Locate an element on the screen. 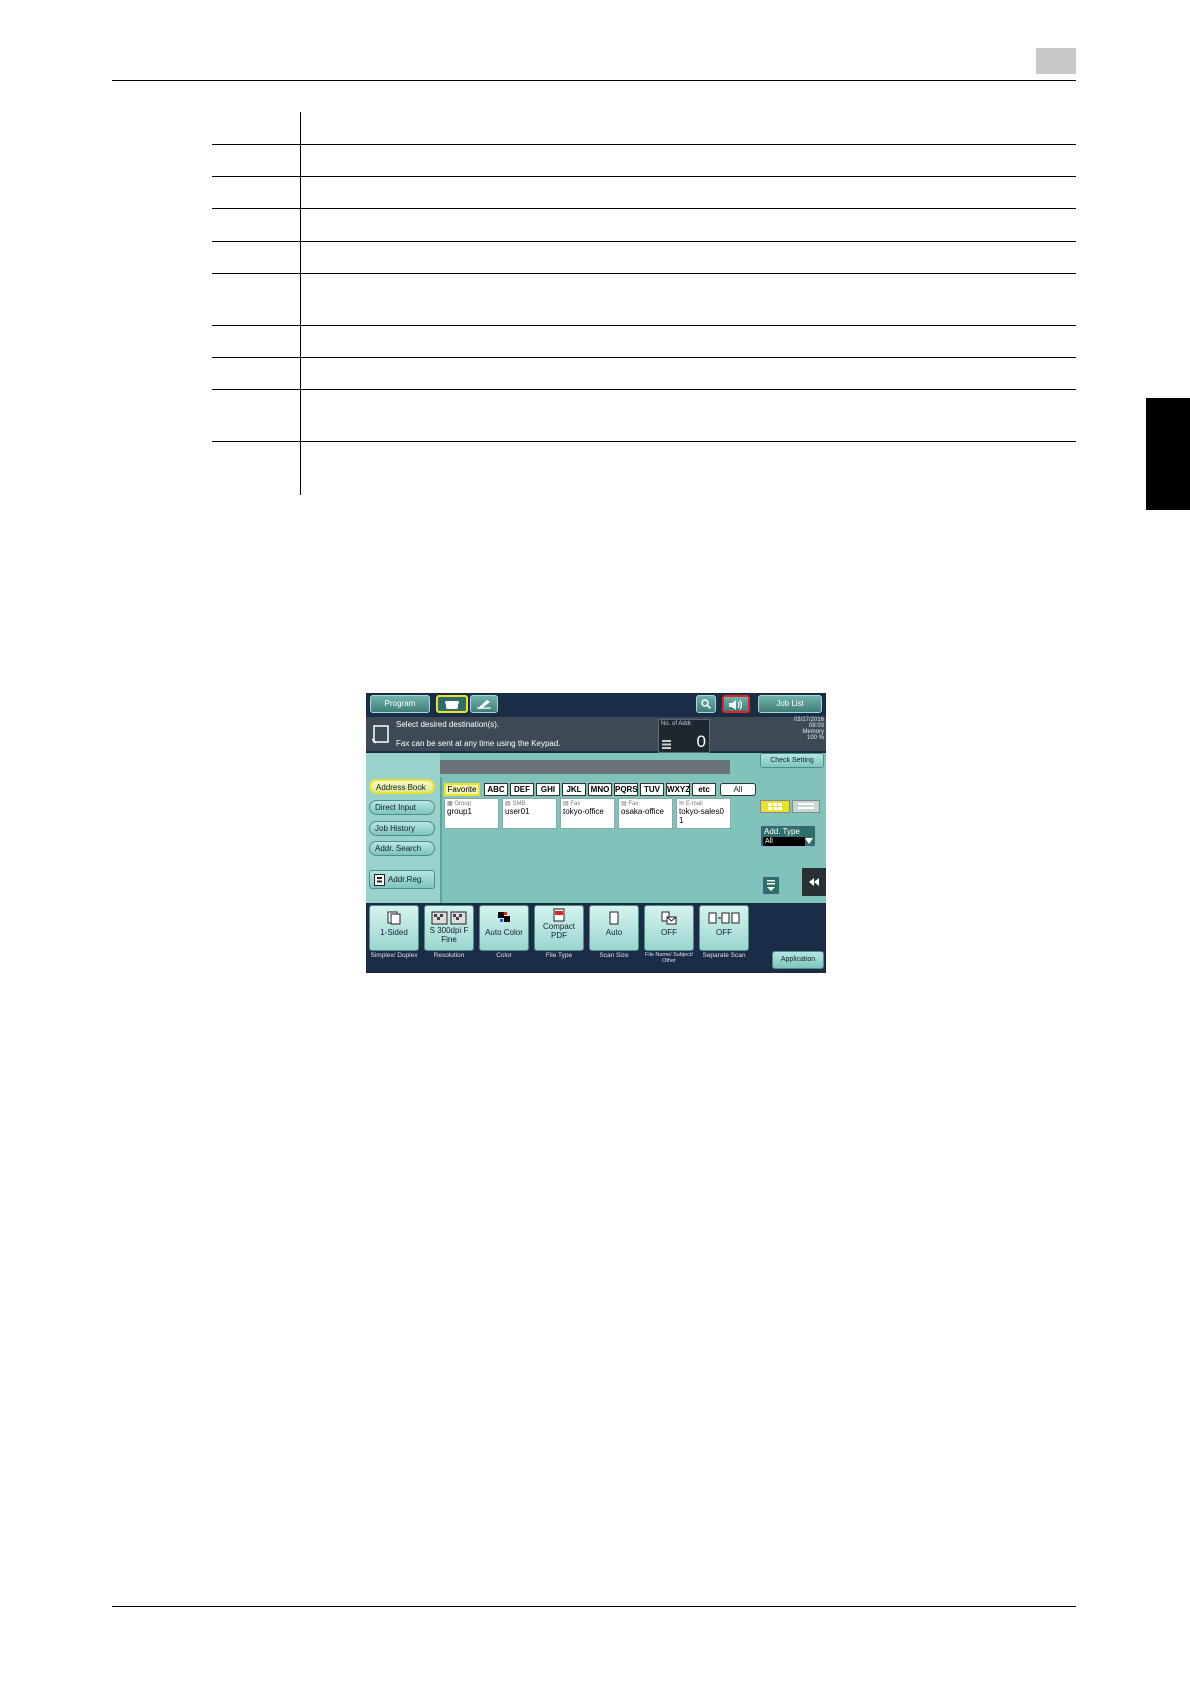 Image resolution: width=1190 pixels, height=1684 pixels. simplex-duplex-value: 1-Sided is located at coordinates (394, 932).